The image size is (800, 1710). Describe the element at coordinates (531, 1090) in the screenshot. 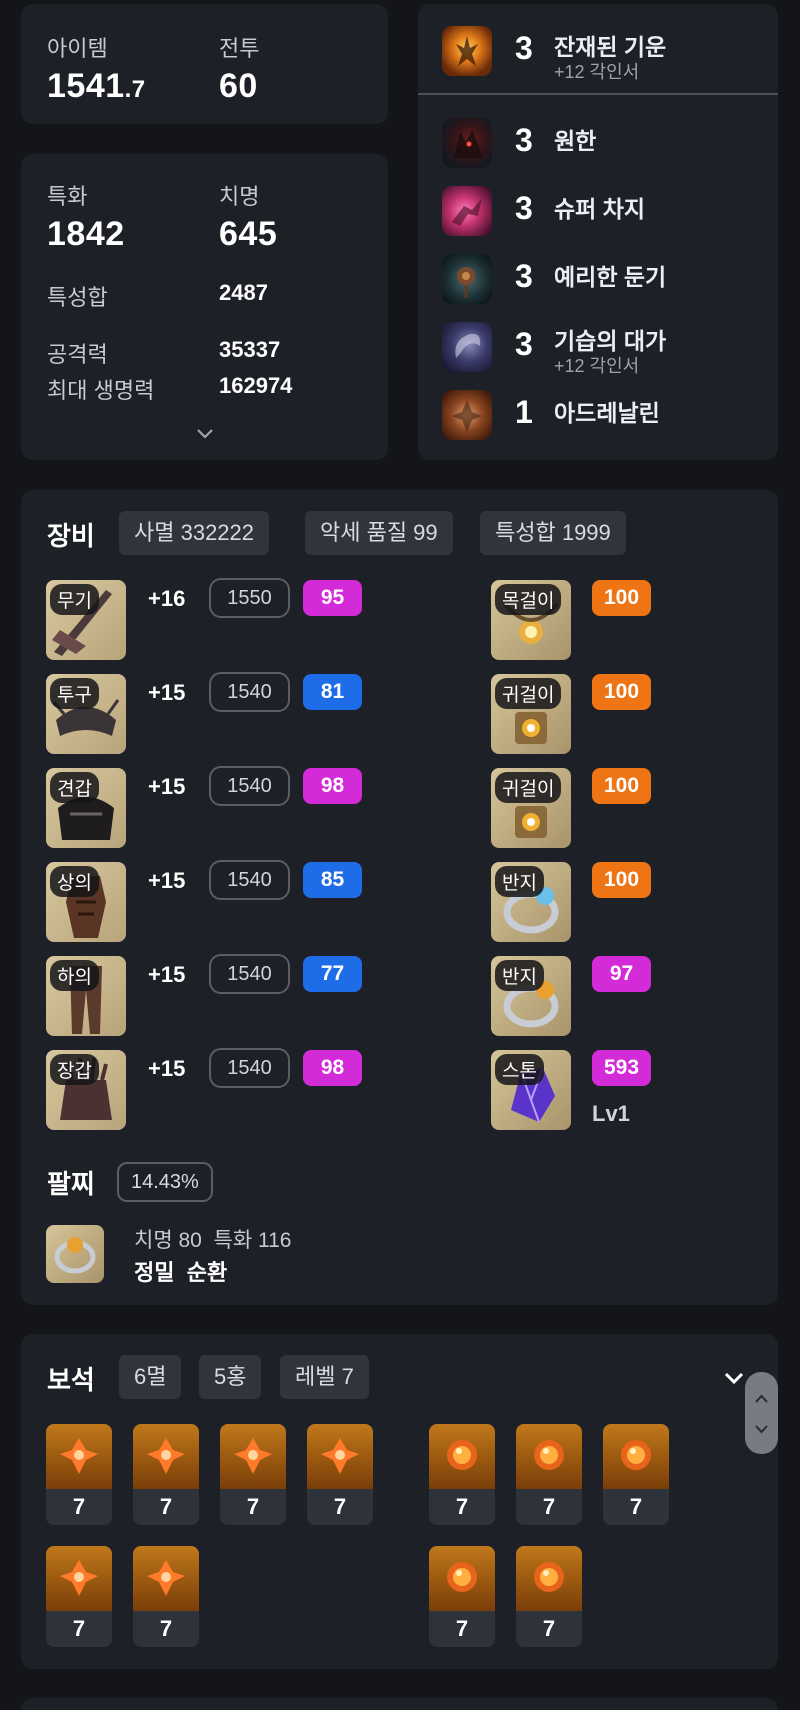

I see `ability-stone-icon: 스톤` at that location.